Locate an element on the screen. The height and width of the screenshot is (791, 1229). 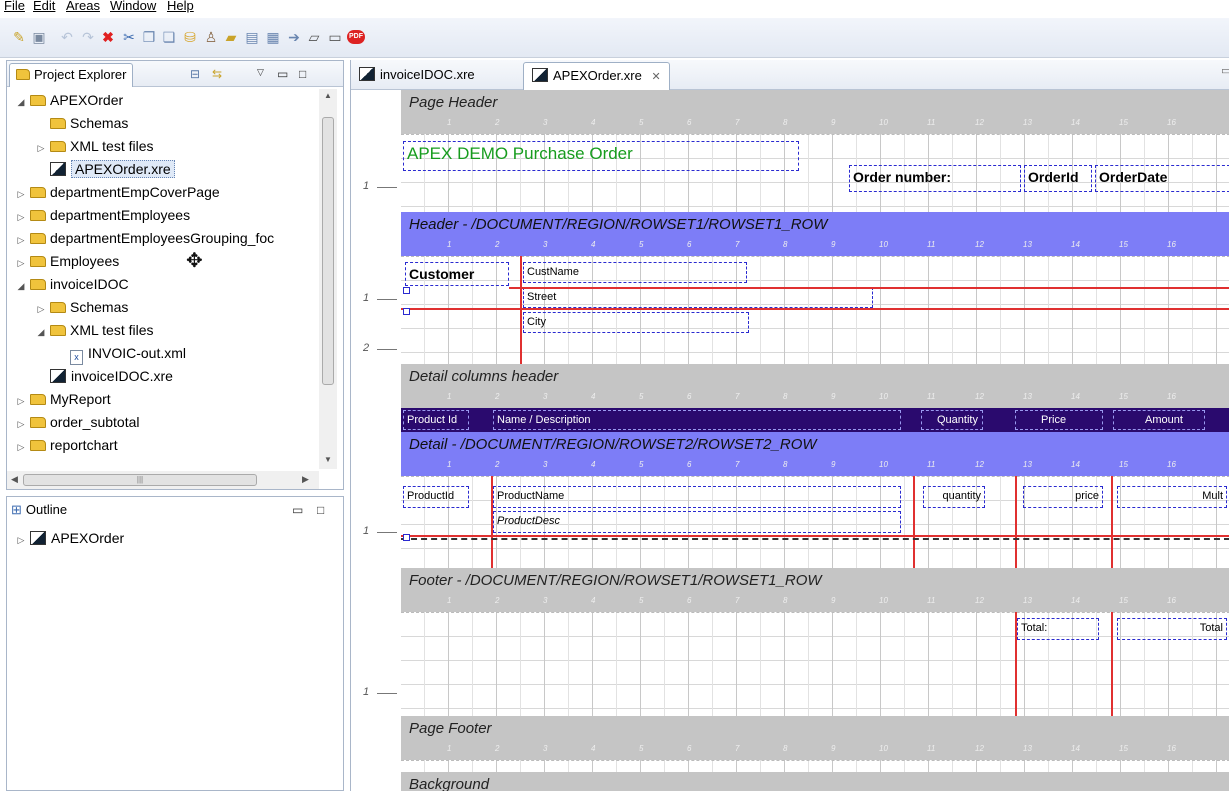
tab-apexorder: APEXOrder.xre ✕ is located at coordinates (596, 76).